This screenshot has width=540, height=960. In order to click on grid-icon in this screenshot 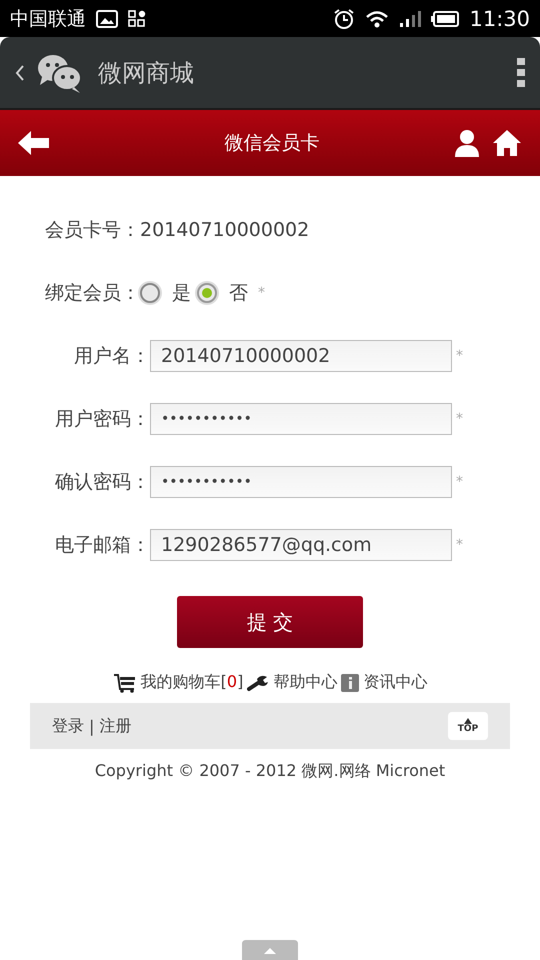, I will do `click(137, 19)`.